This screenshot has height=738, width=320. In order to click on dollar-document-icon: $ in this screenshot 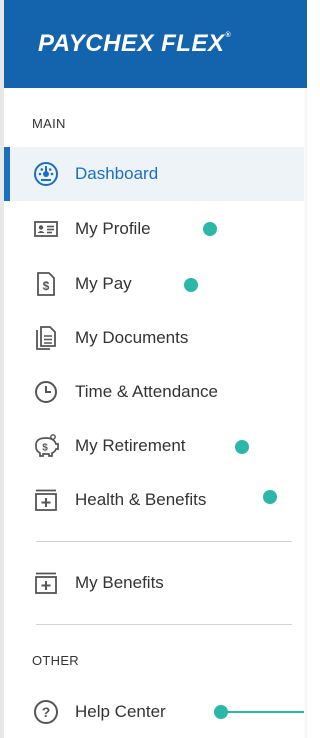, I will do `click(46, 284)`.